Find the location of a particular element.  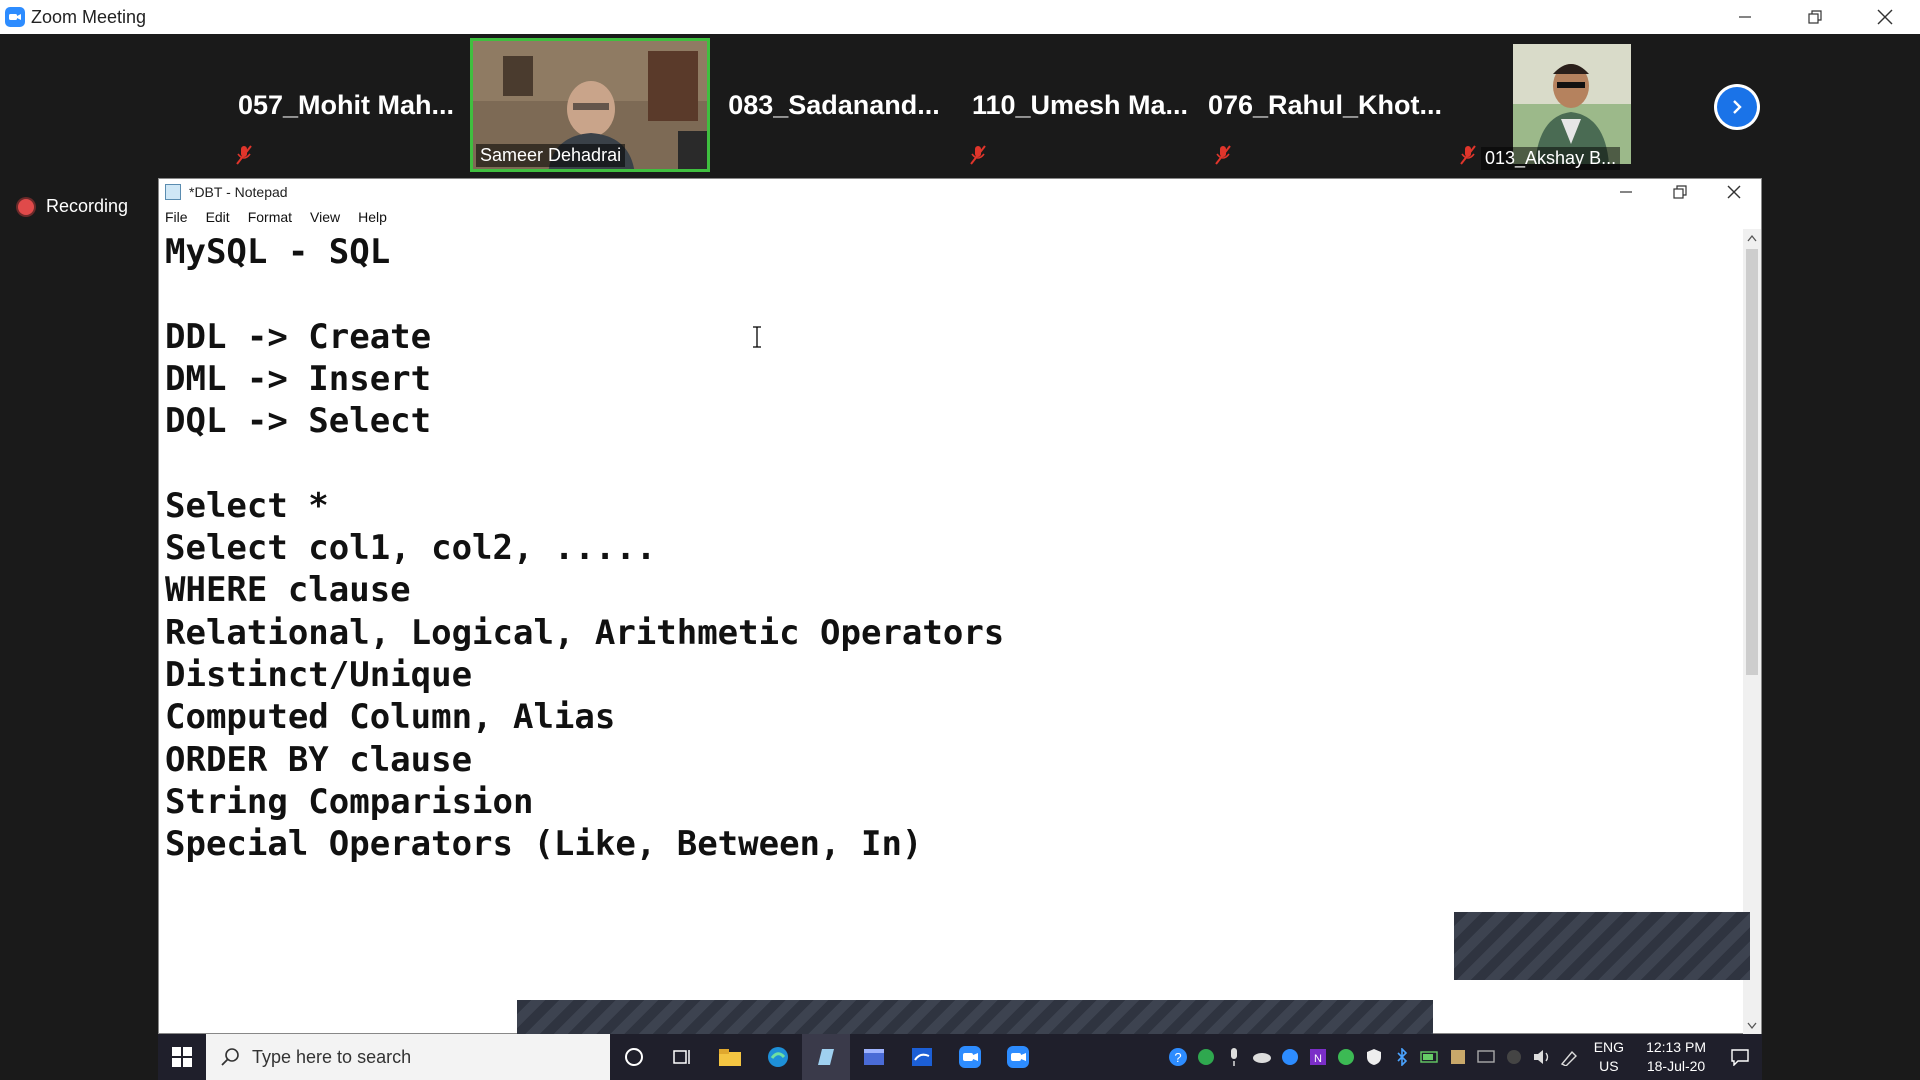

zoom-titlebar: Zoom Meeting is located at coordinates (960, 17).